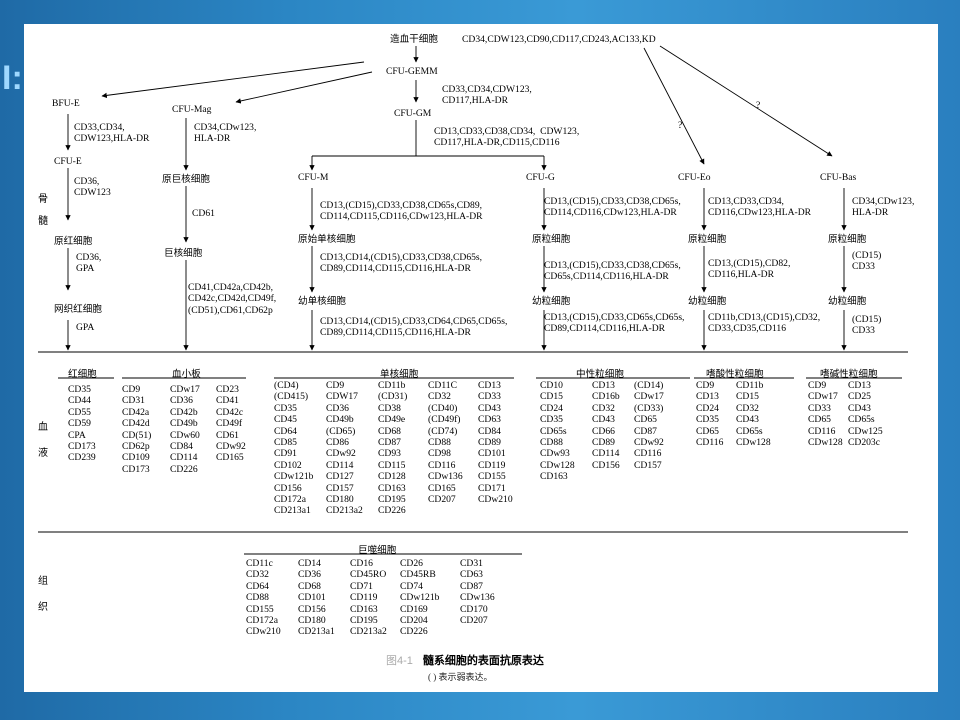 The image size is (960, 720). What do you see at coordinates (487, 95) in the screenshot?
I see `markers-gemm: CD33,CD34,CDW123, CD117,HLA-DR` at bounding box center [487, 95].